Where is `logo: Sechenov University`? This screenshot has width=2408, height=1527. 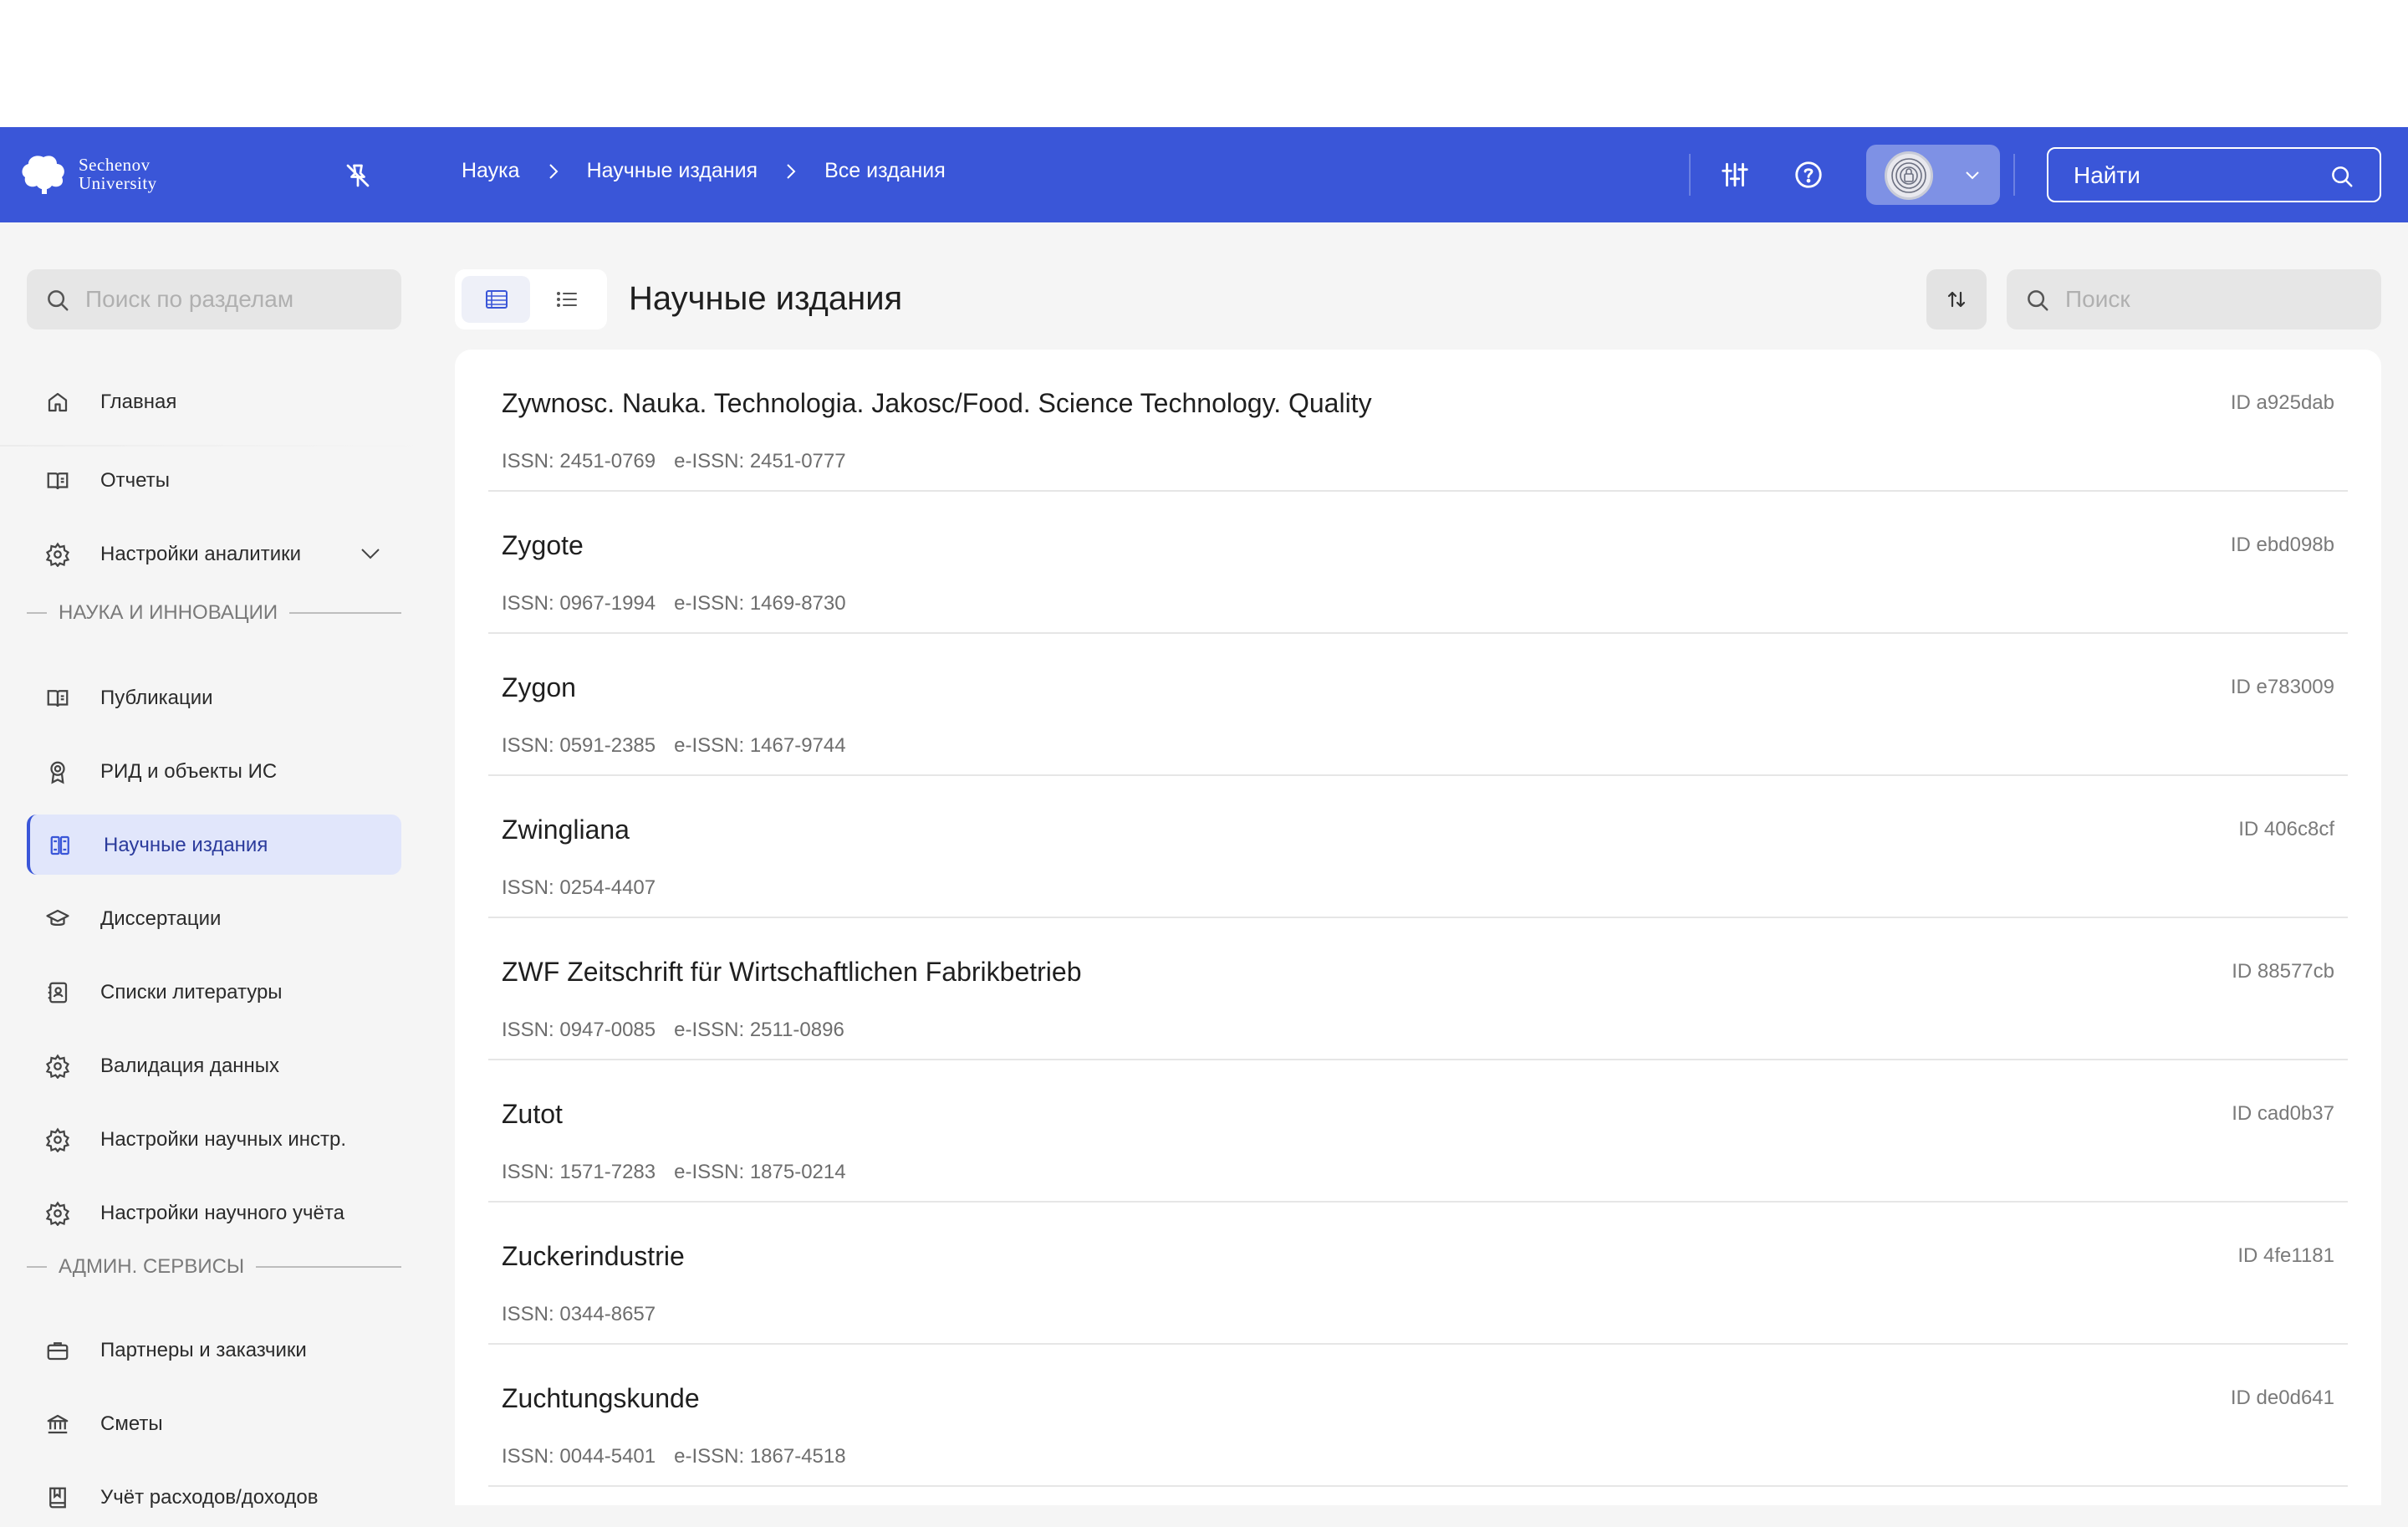
logo: Sechenov University is located at coordinates (88, 174).